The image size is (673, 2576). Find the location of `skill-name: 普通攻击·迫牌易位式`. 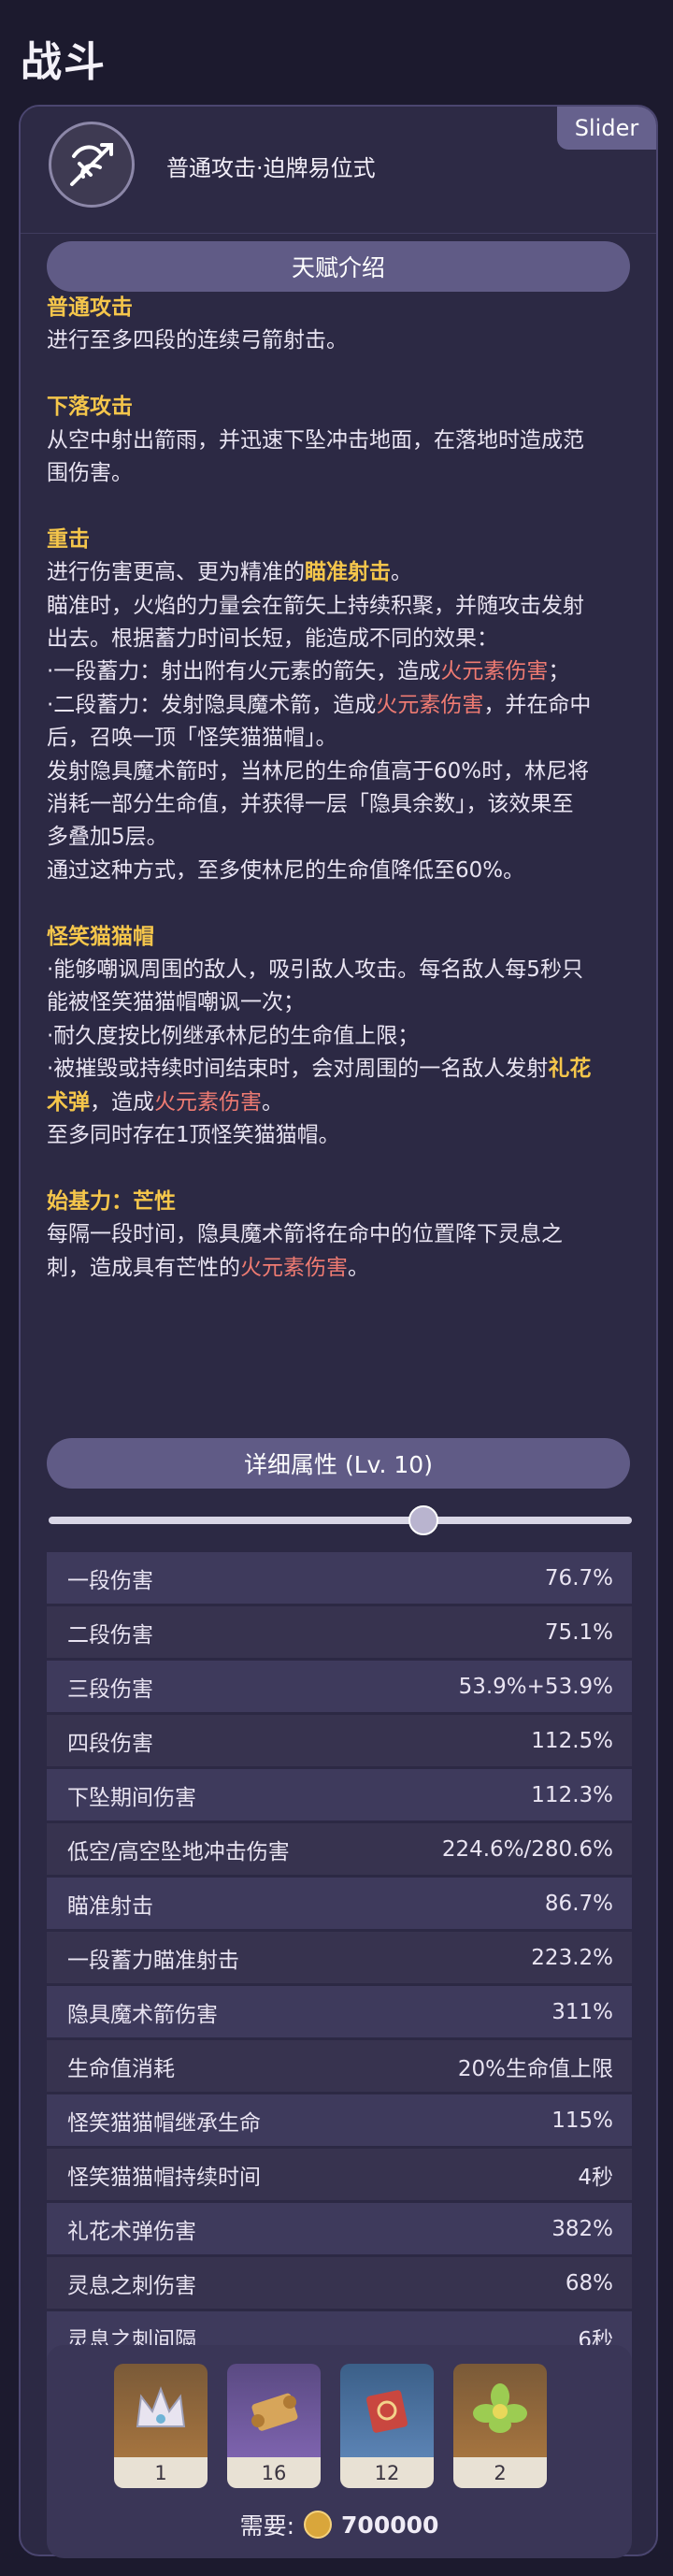

skill-name: 普通攻击·迫牌易位式 is located at coordinates (271, 168).